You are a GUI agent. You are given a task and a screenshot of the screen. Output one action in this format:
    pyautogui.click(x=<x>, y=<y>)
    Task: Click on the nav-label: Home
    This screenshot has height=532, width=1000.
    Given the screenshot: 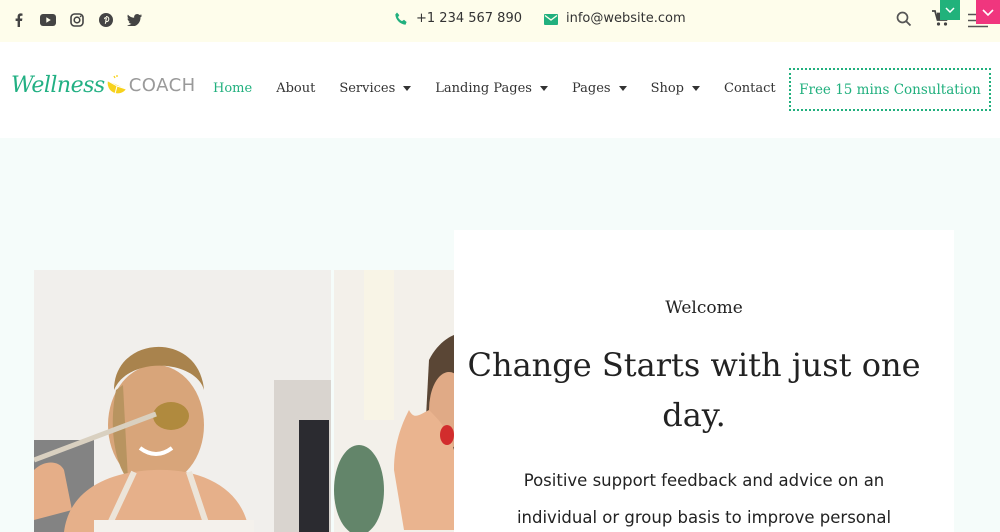 What is the action you would take?
    pyautogui.click(x=233, y=88)
    